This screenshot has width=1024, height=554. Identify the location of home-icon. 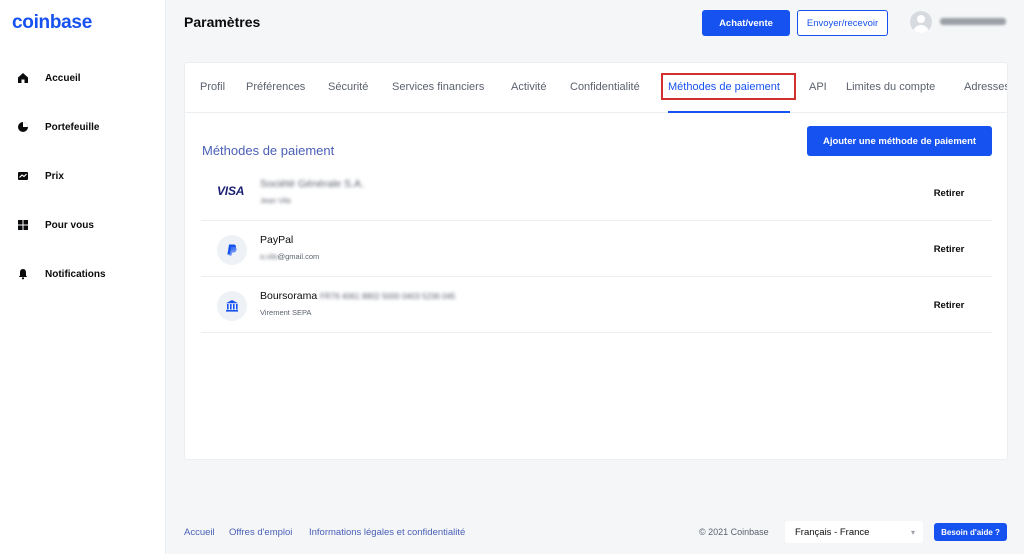
(23, 78).